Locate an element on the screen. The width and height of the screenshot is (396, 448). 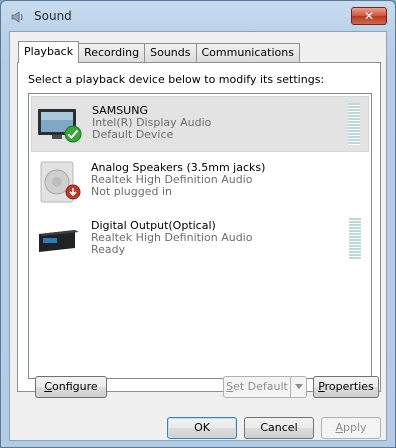
ok-button: OK is located at coordinates (202, 428).